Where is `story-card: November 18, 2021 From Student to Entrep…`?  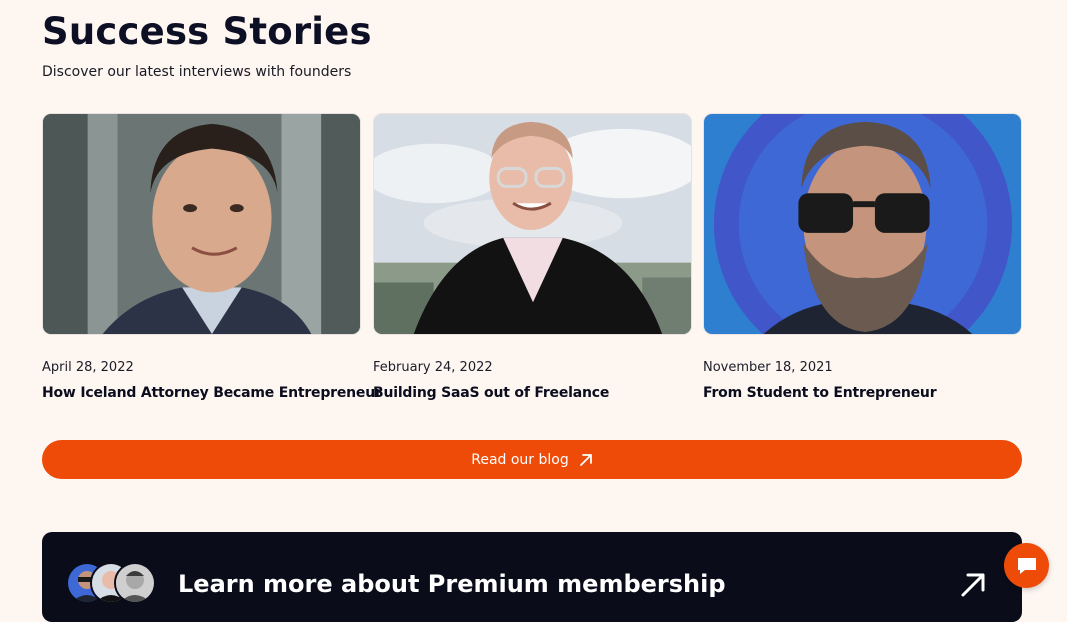 story-card: November 18, 2021 From Student to Entrep… is located at coordinates (862, 257).